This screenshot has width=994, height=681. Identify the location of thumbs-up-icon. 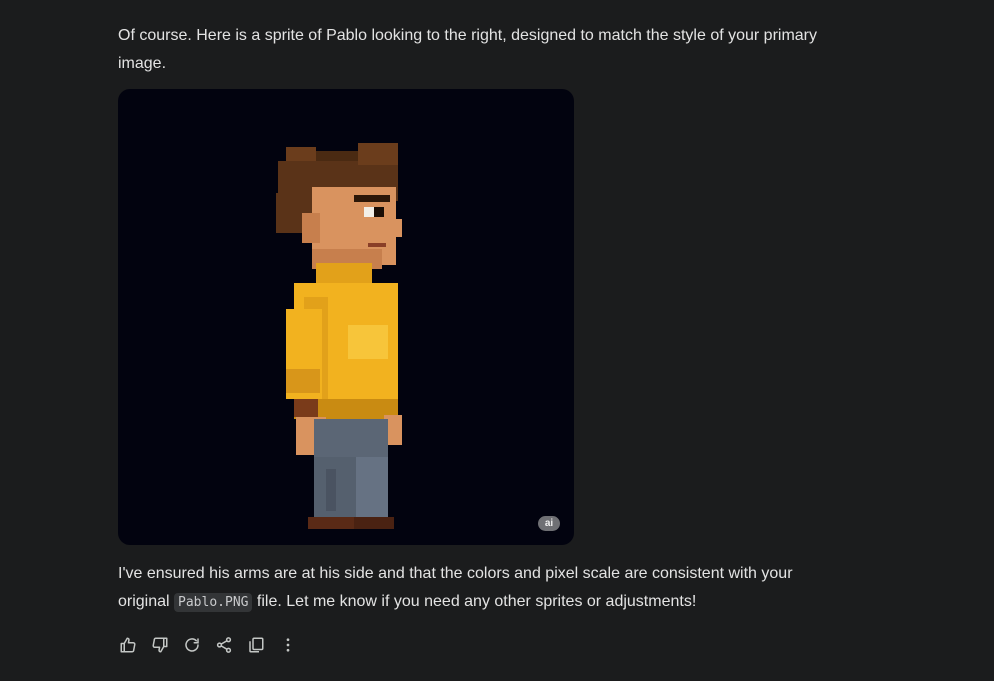
(128, 645).